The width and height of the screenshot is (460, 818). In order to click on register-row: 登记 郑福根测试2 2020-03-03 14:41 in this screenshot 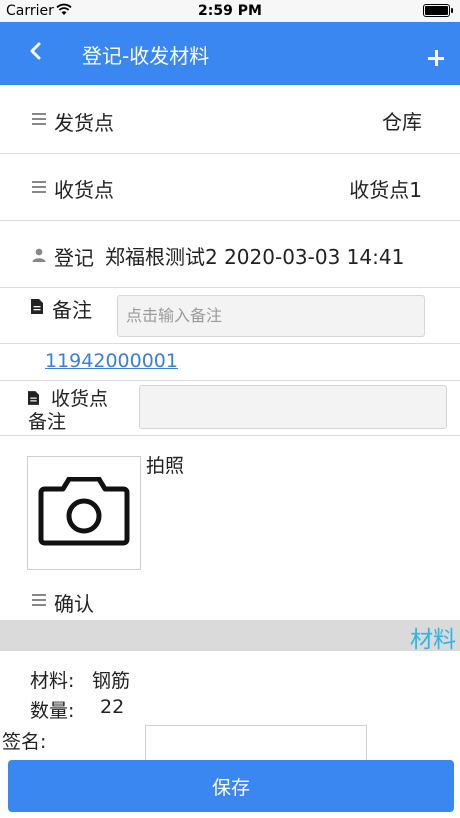, I will do `click(230, 254)`.